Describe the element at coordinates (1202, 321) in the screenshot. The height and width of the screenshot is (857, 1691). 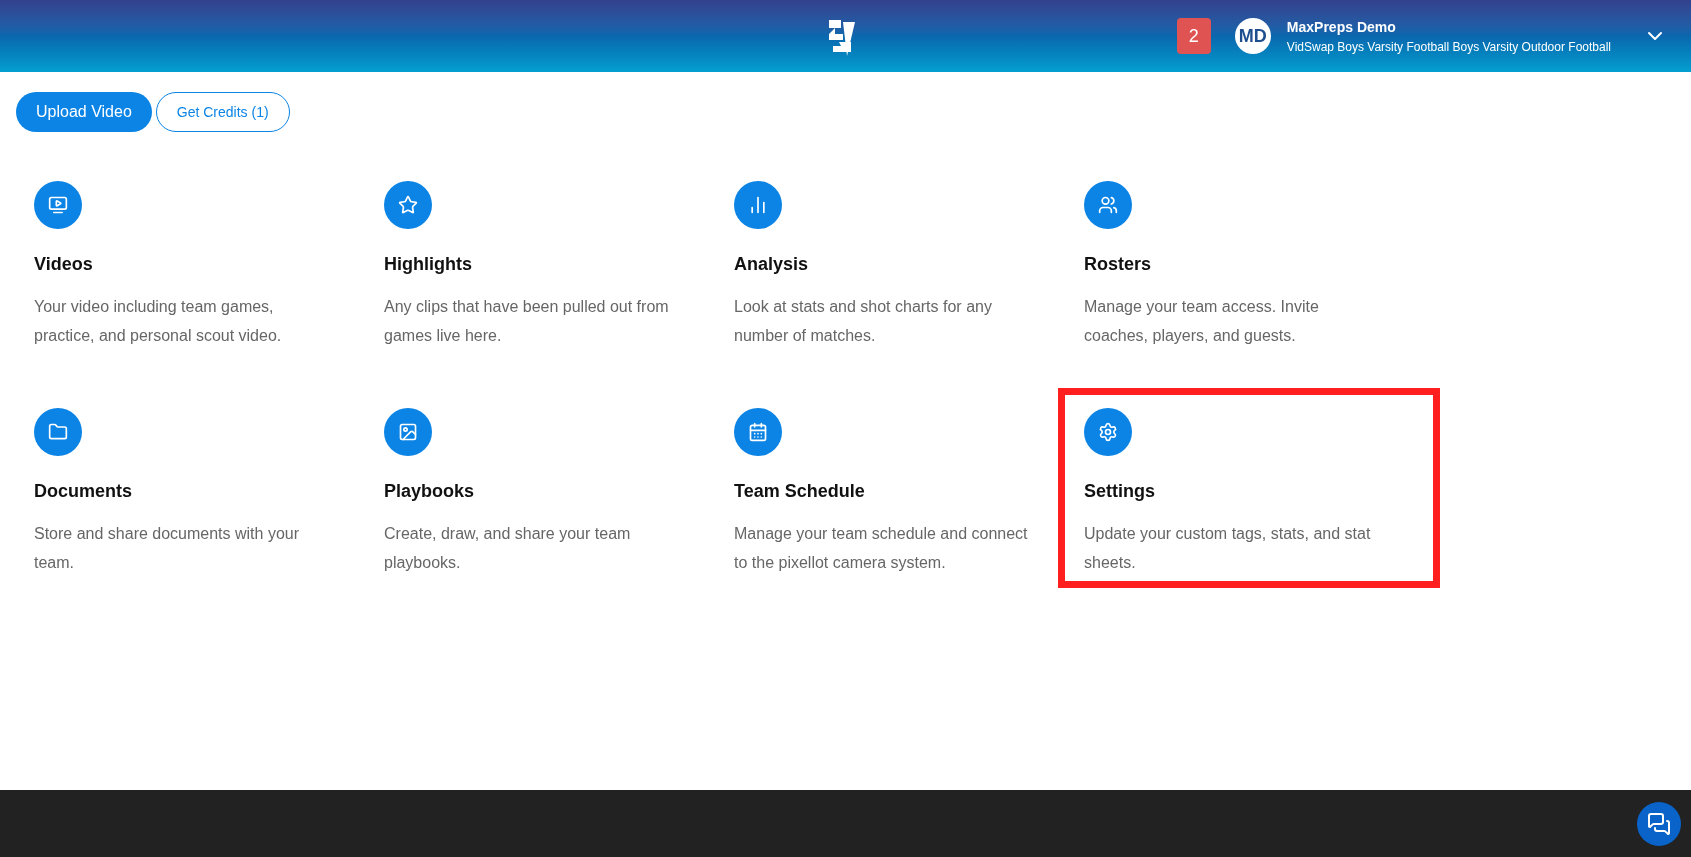
I see `card-description: Manage your team access. Invite coaches, players, and guests.` at that location.